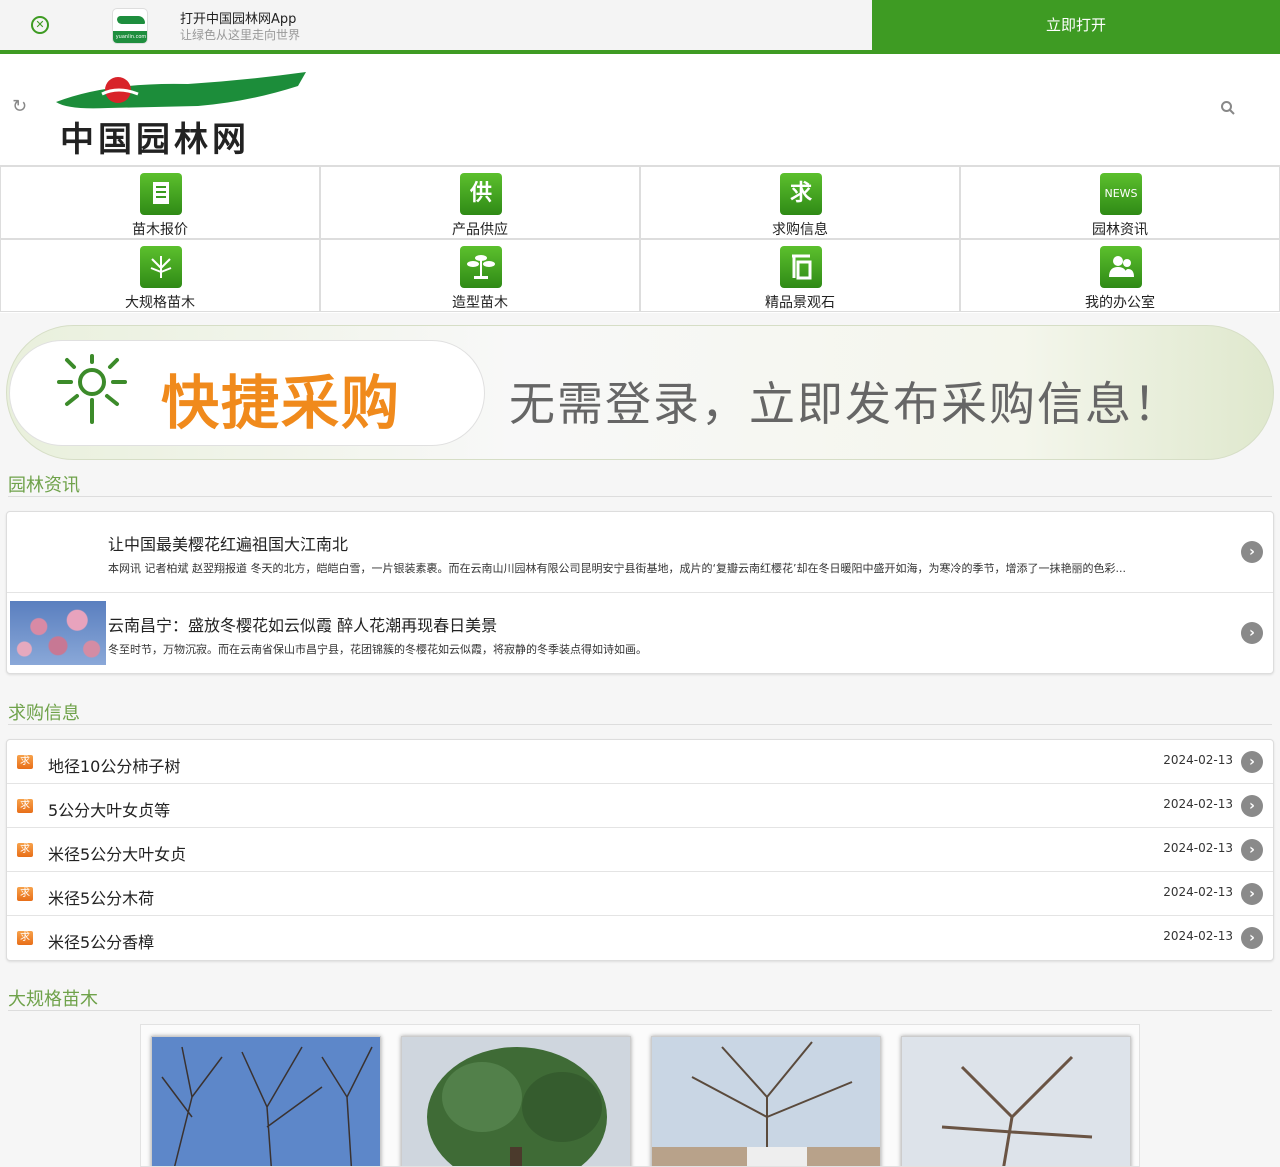  I want to click on news-title: 云南昌宁：盛放冬樱花如云似霞 醉人花潮再现春日美景, so click(303, 625).